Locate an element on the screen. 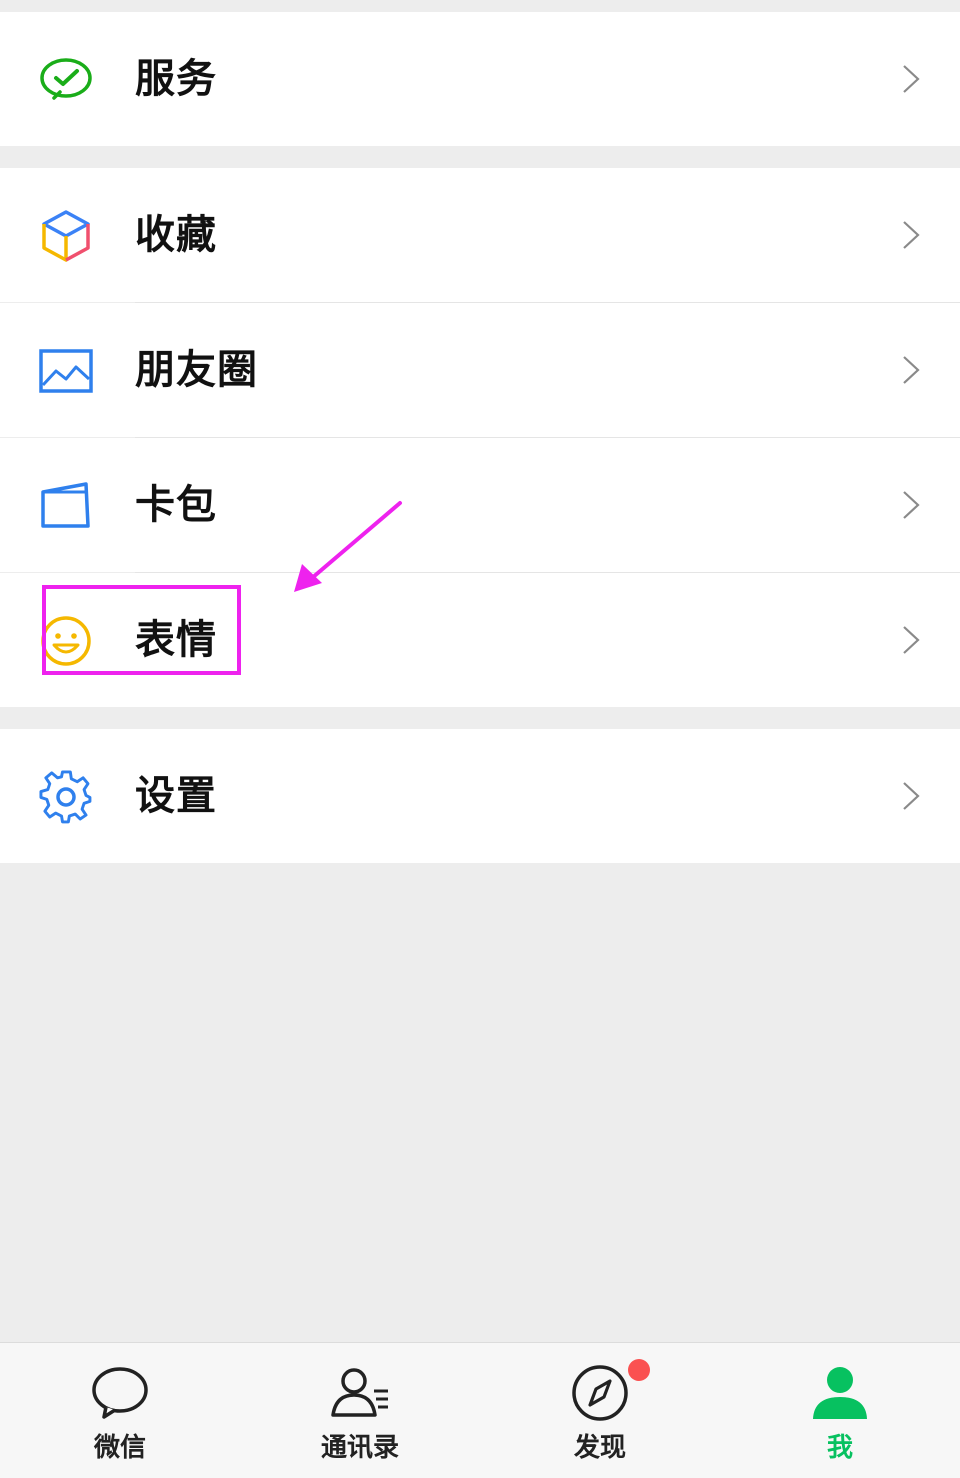 This screenshot has width=960, height=1478. tab-chats: 微信 is located at coordinates (120, 1410).